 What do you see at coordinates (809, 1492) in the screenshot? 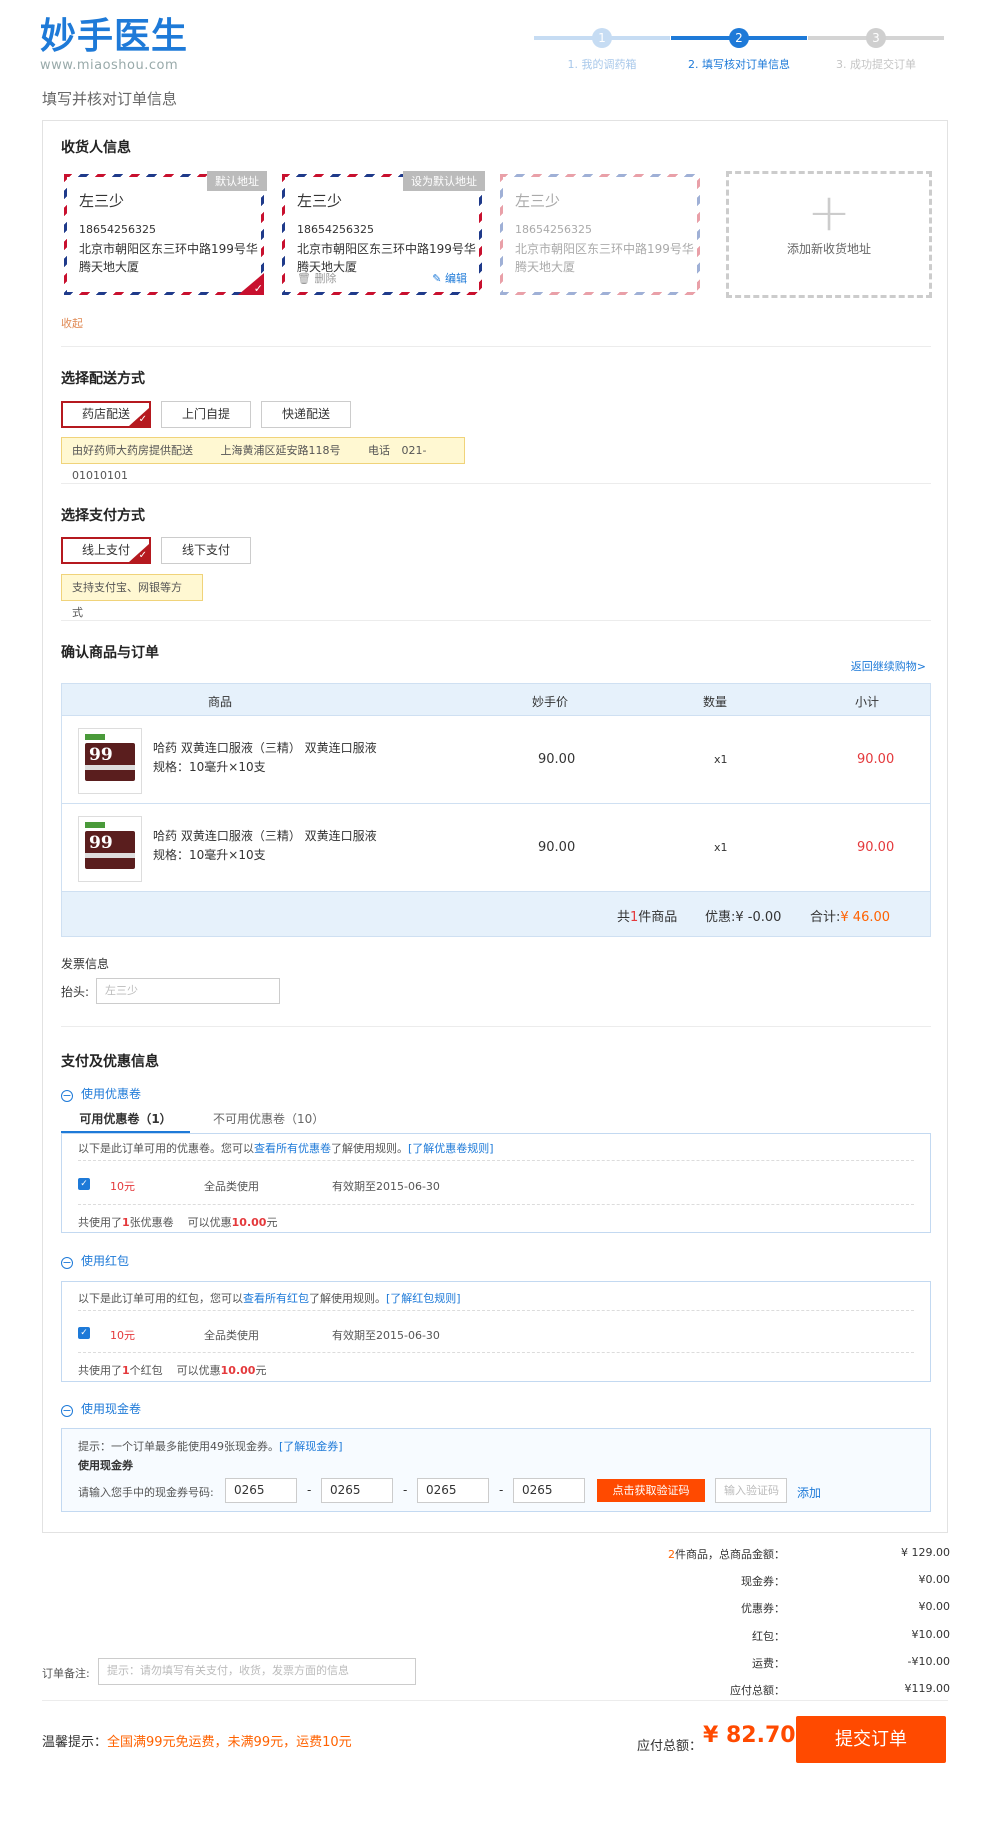
I see `add-cash-coupon-link: 添加` at bounding box center [809, 1492].